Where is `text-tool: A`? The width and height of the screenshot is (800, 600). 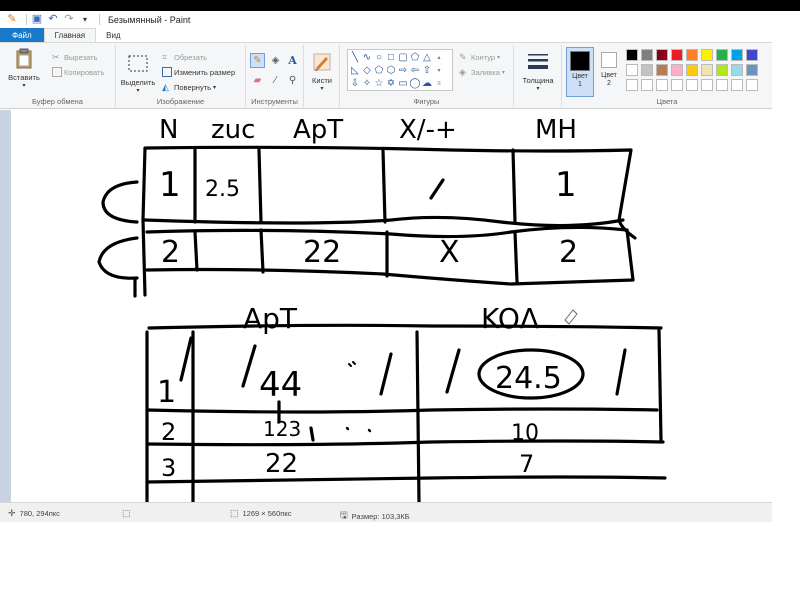
text-tool: A is located at coordinates (292, 60).